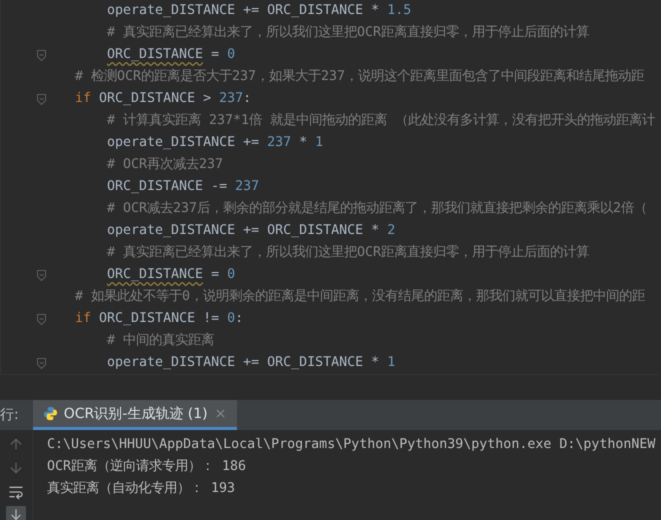 This screenshot has height=520, width=661. I want to click on code-line: operate_DISTANCE += ORC_DISTANCE * 2, so click(251, 231).